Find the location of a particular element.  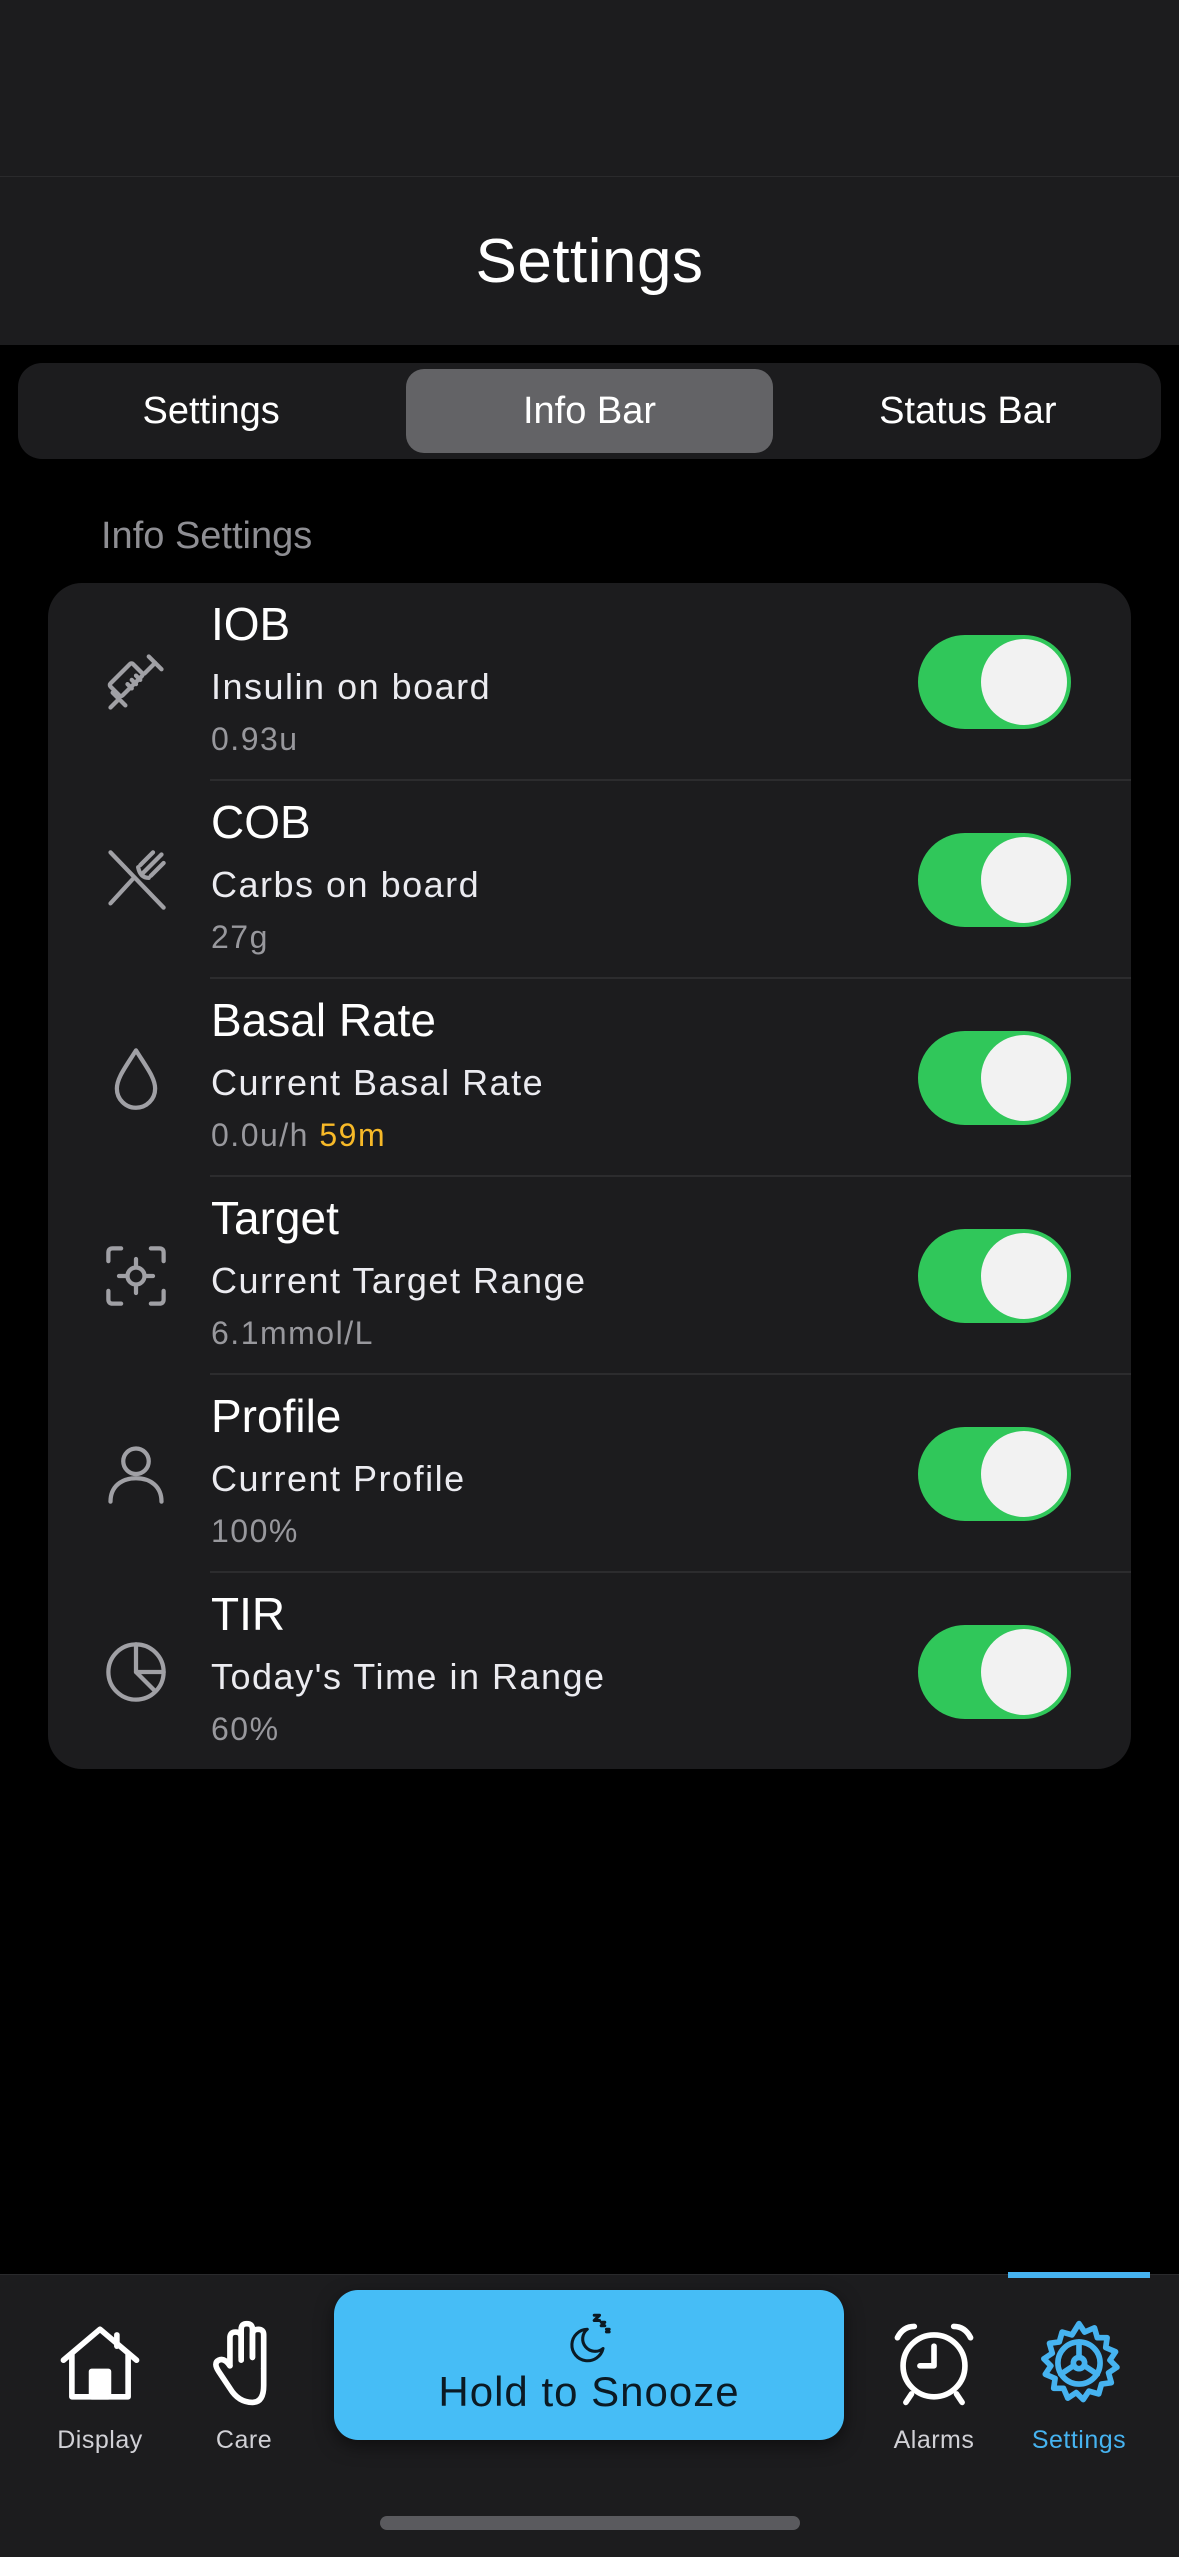

iob-toggle is located at coordinates (994, 682).